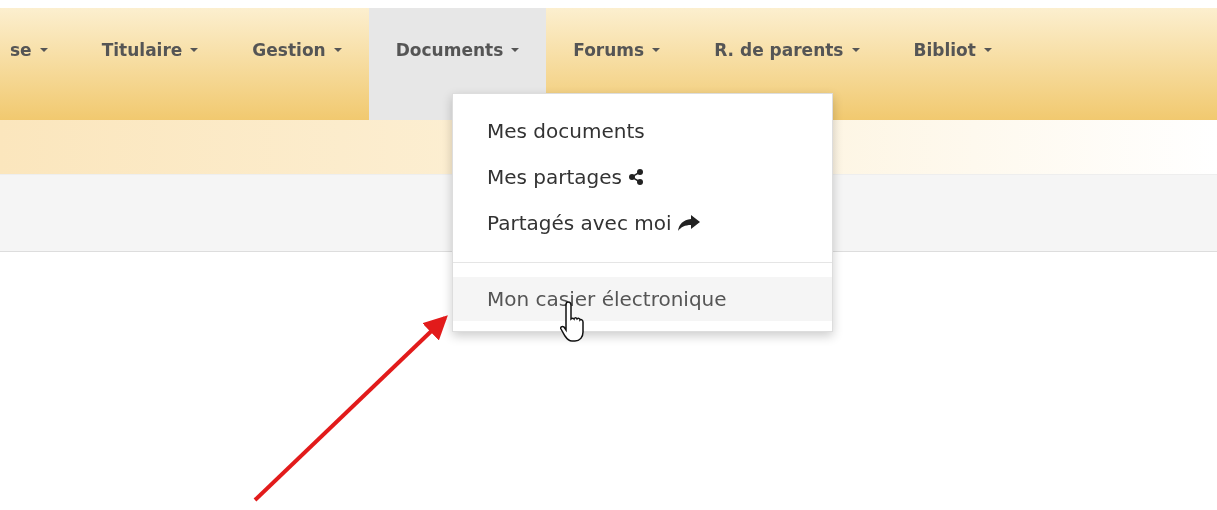 The width and height of the screenshot is (1217, 510). What do you see at coordinates (636, 177) in the screenshot?
I see `share-icon` at bounding box center [636, 177].